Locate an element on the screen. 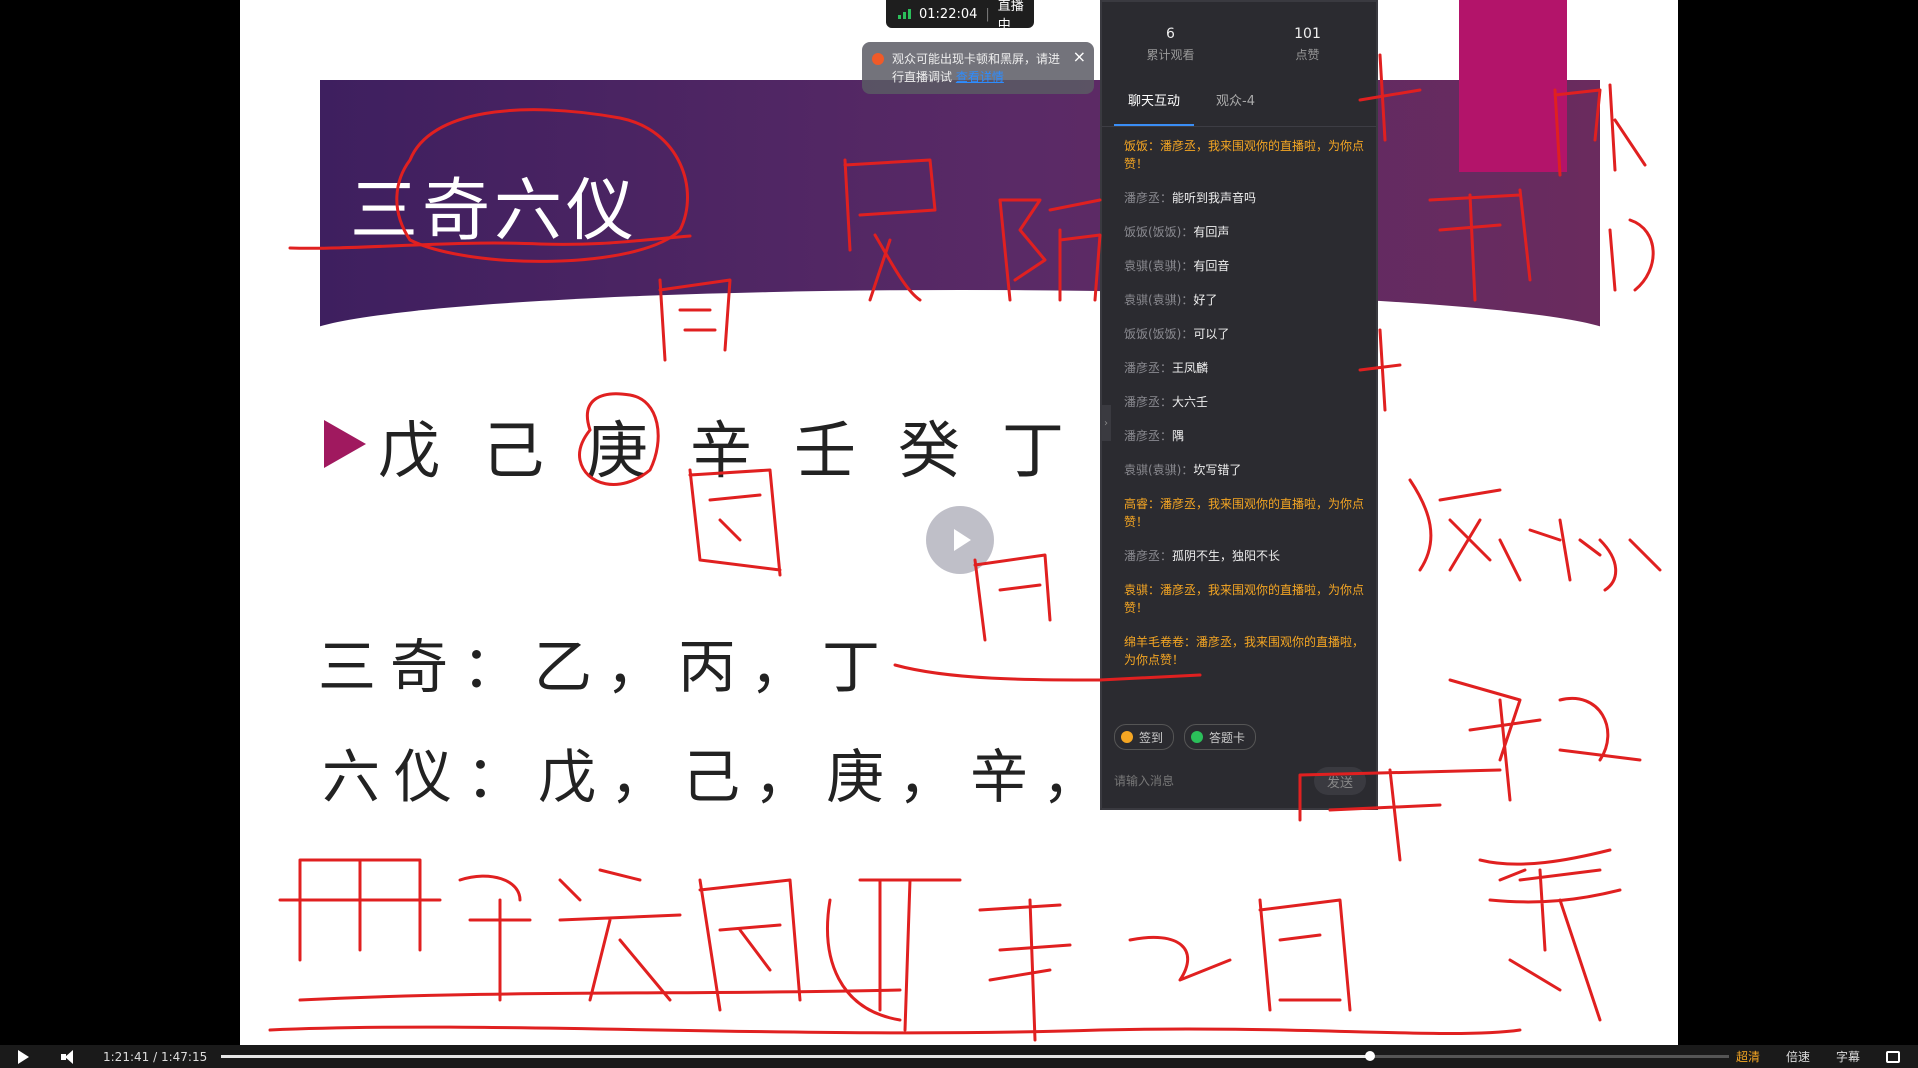 This screenshot has width=1918, height=1068. notice-link: 查看详情 is located at coordinates (980, 77).